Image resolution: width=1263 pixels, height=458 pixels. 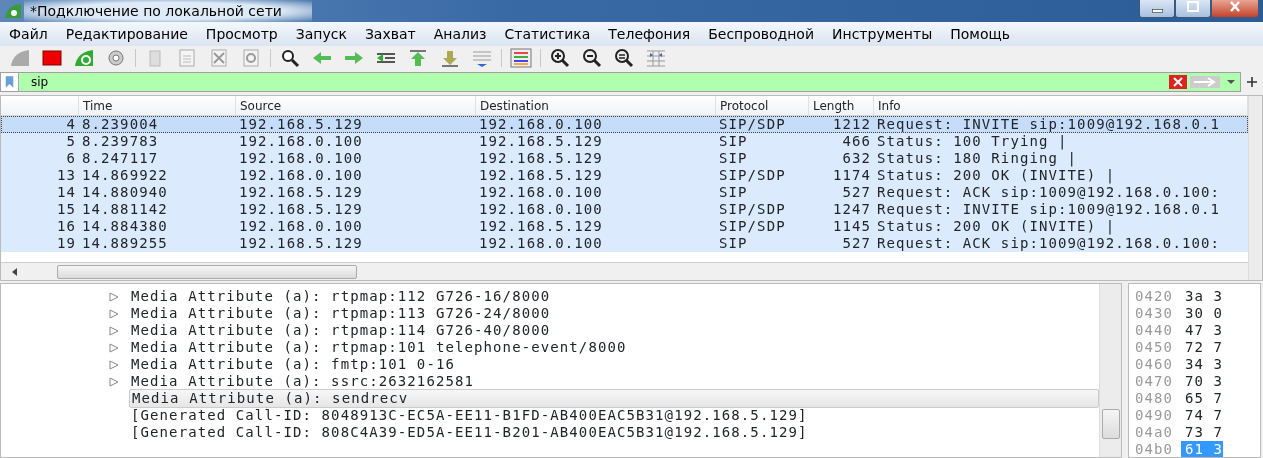 What do you see at coordinates (52, 58) in the screenshot?
I see `stop-icon` at bounding box center [52, 58].